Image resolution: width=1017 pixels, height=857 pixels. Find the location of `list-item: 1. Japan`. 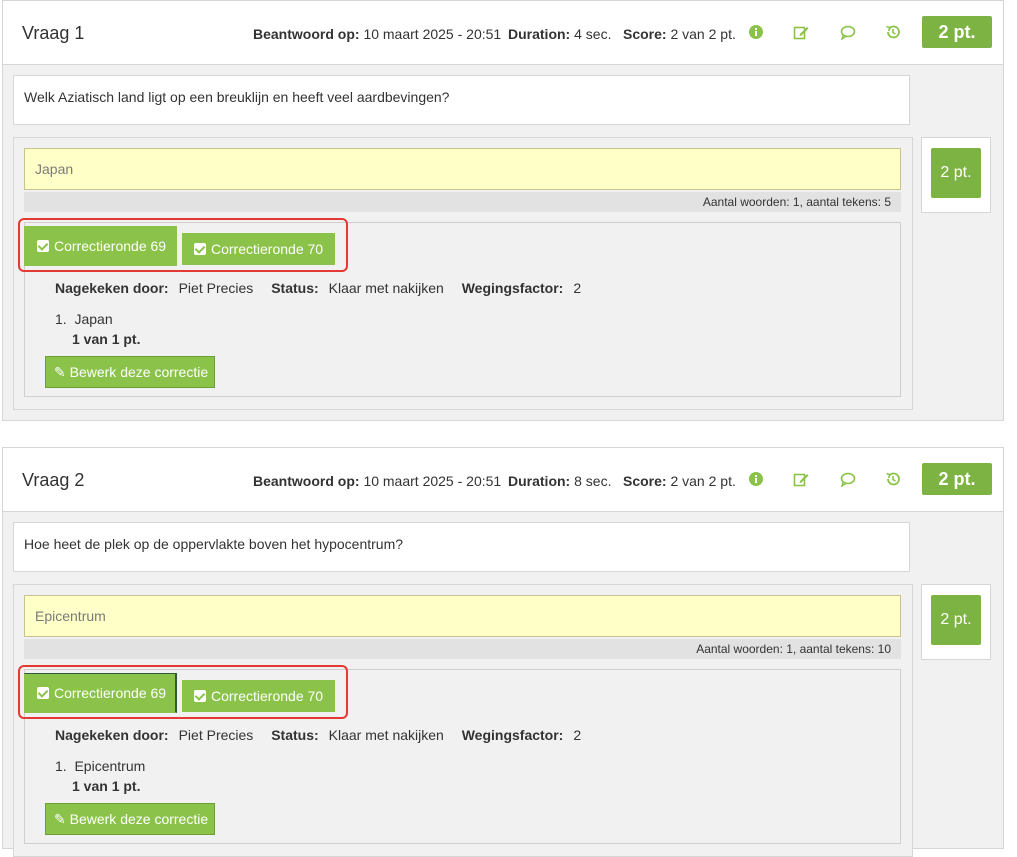

list-item: 1. Japan is located at coordinates (84, 319).